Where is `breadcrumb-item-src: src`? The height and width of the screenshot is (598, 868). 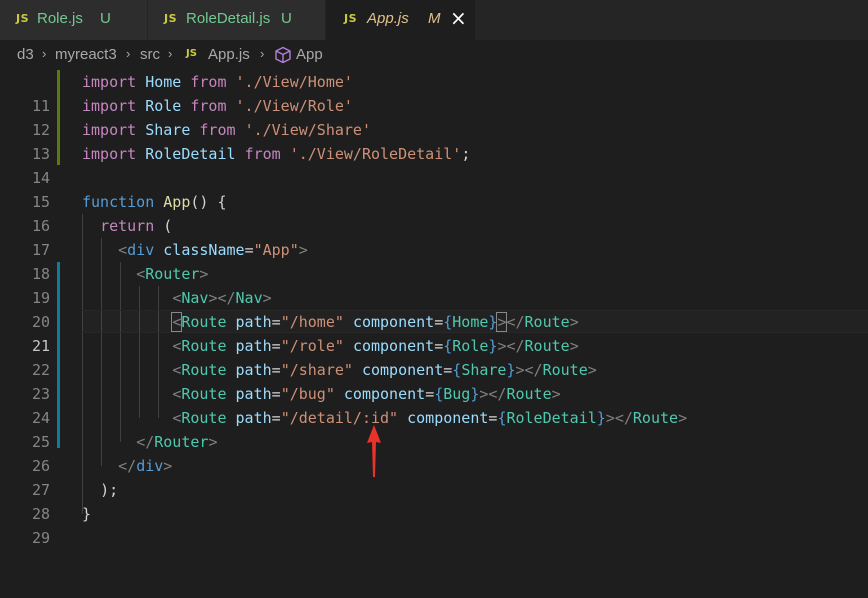
breadcrumb-item-src: src is located at coordinates (150, 54).